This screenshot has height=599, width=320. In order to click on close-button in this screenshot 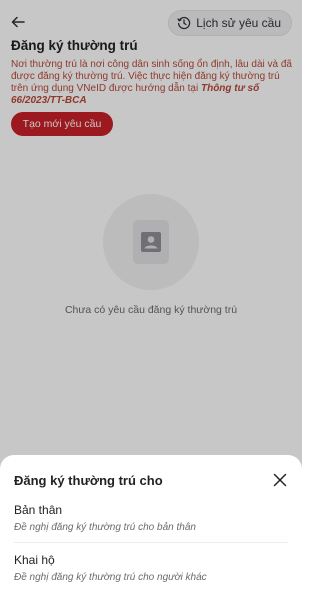, I will do `click(280, 480)`.